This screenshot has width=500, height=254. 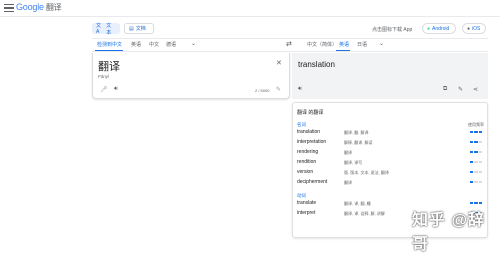 What do you see at coordinates (300, 89) in the screenshot?
I see `target-speaker-icon: 🔊︎` at bounding box center [300, 89].